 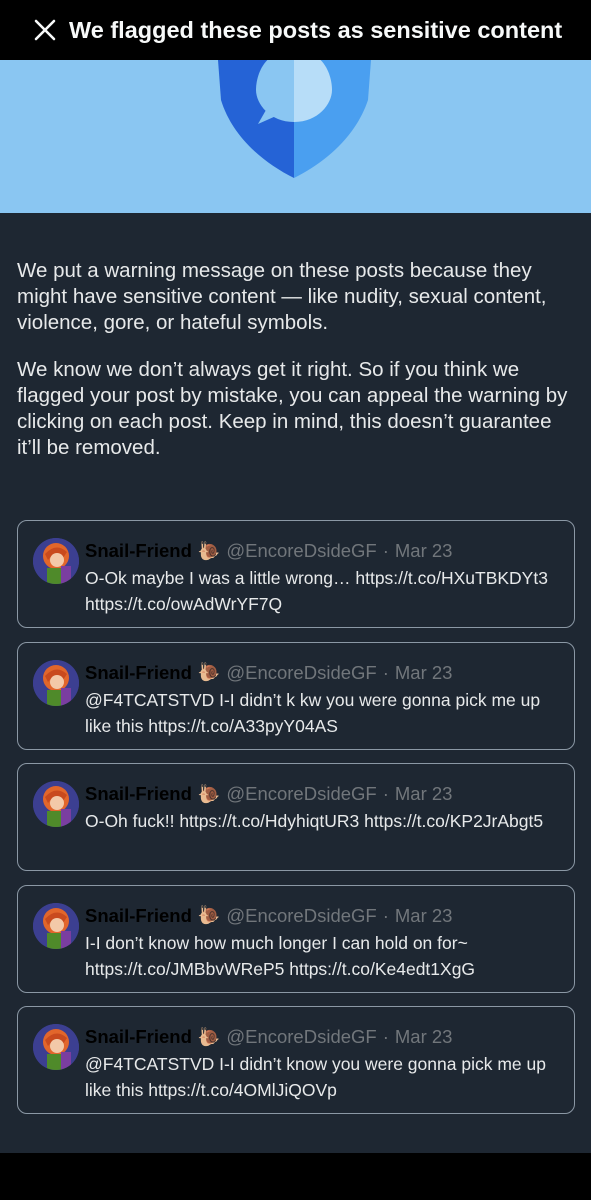 What do you see at coordinates (294, 119) in the screenshot?
I see `shield-illustration` at bounding box center [294, 119].